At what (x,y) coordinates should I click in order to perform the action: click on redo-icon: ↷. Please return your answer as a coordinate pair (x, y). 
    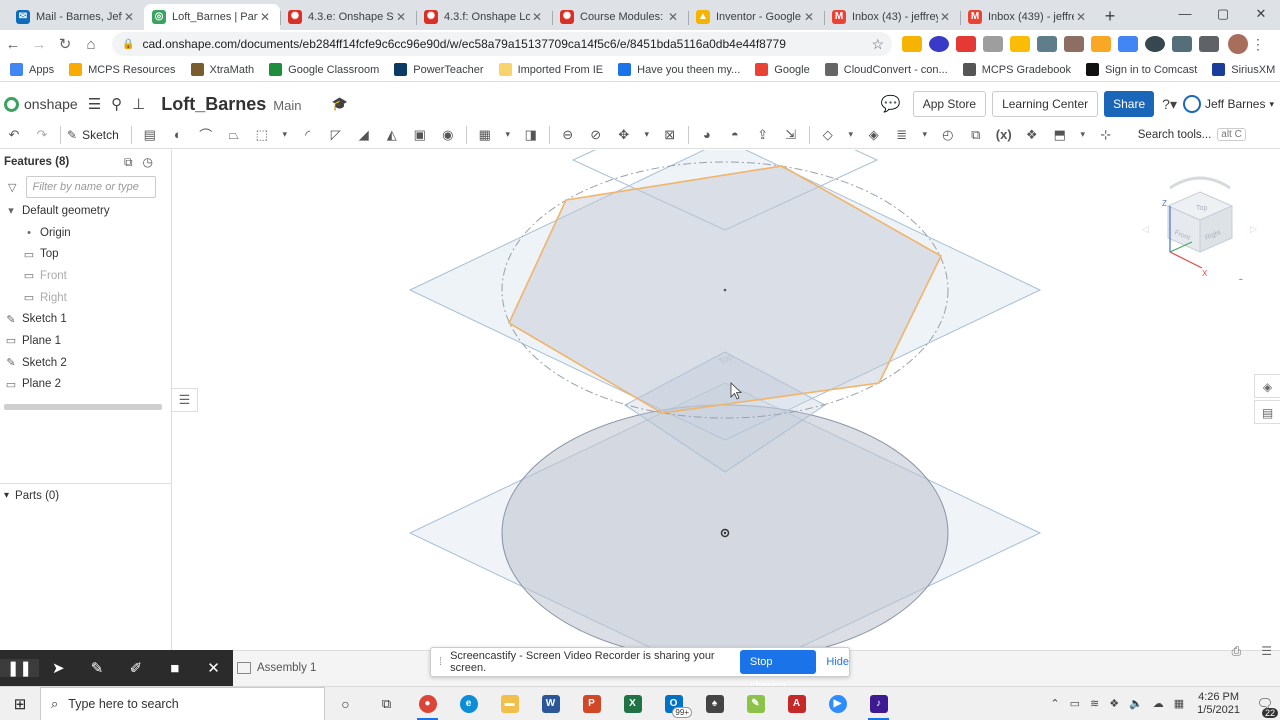
    Looking at the image, I should click on (42, 135).